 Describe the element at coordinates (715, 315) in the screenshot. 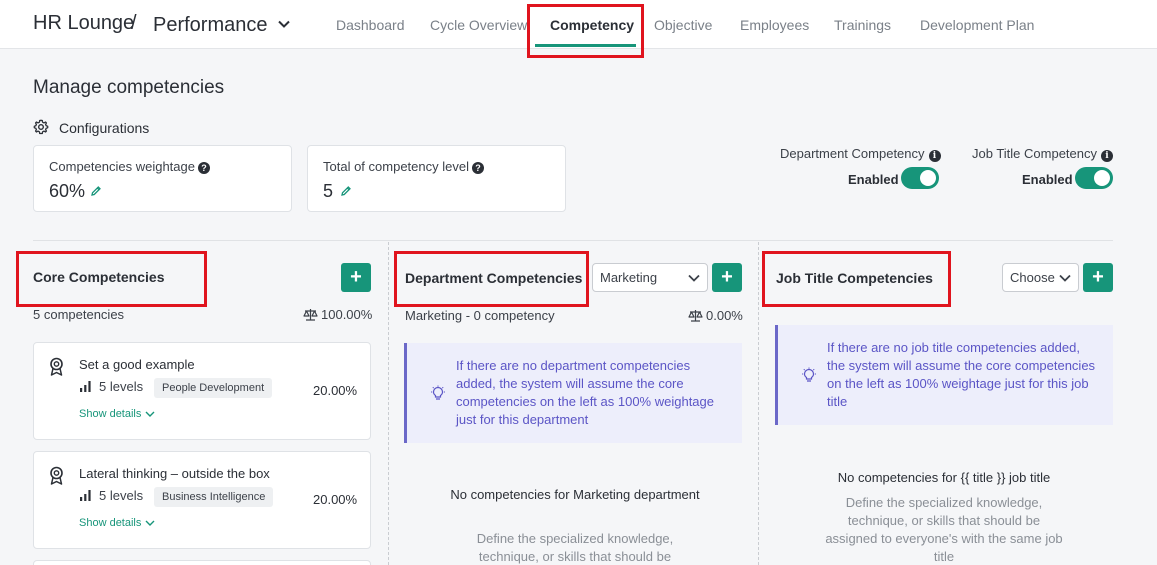

I see `department-weight: 0.00%` at that location.